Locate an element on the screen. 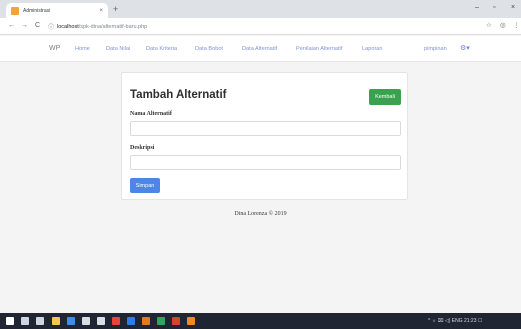 This screenshot has width=521, height=329. url-bar: ⓘ localhost/spk-dina/alternatif-baru.php is located at coordinates (268, 26).